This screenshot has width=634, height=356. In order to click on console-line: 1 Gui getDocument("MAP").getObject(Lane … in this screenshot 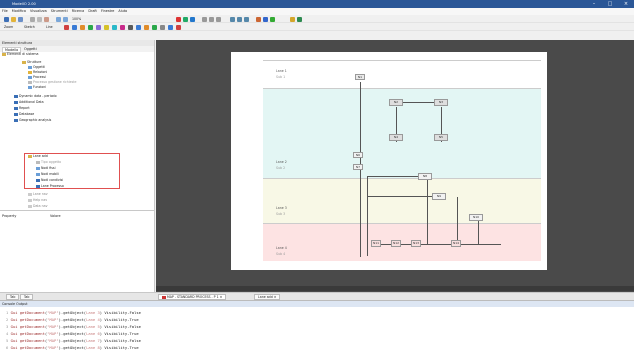, I will do `click(73, 312)`.